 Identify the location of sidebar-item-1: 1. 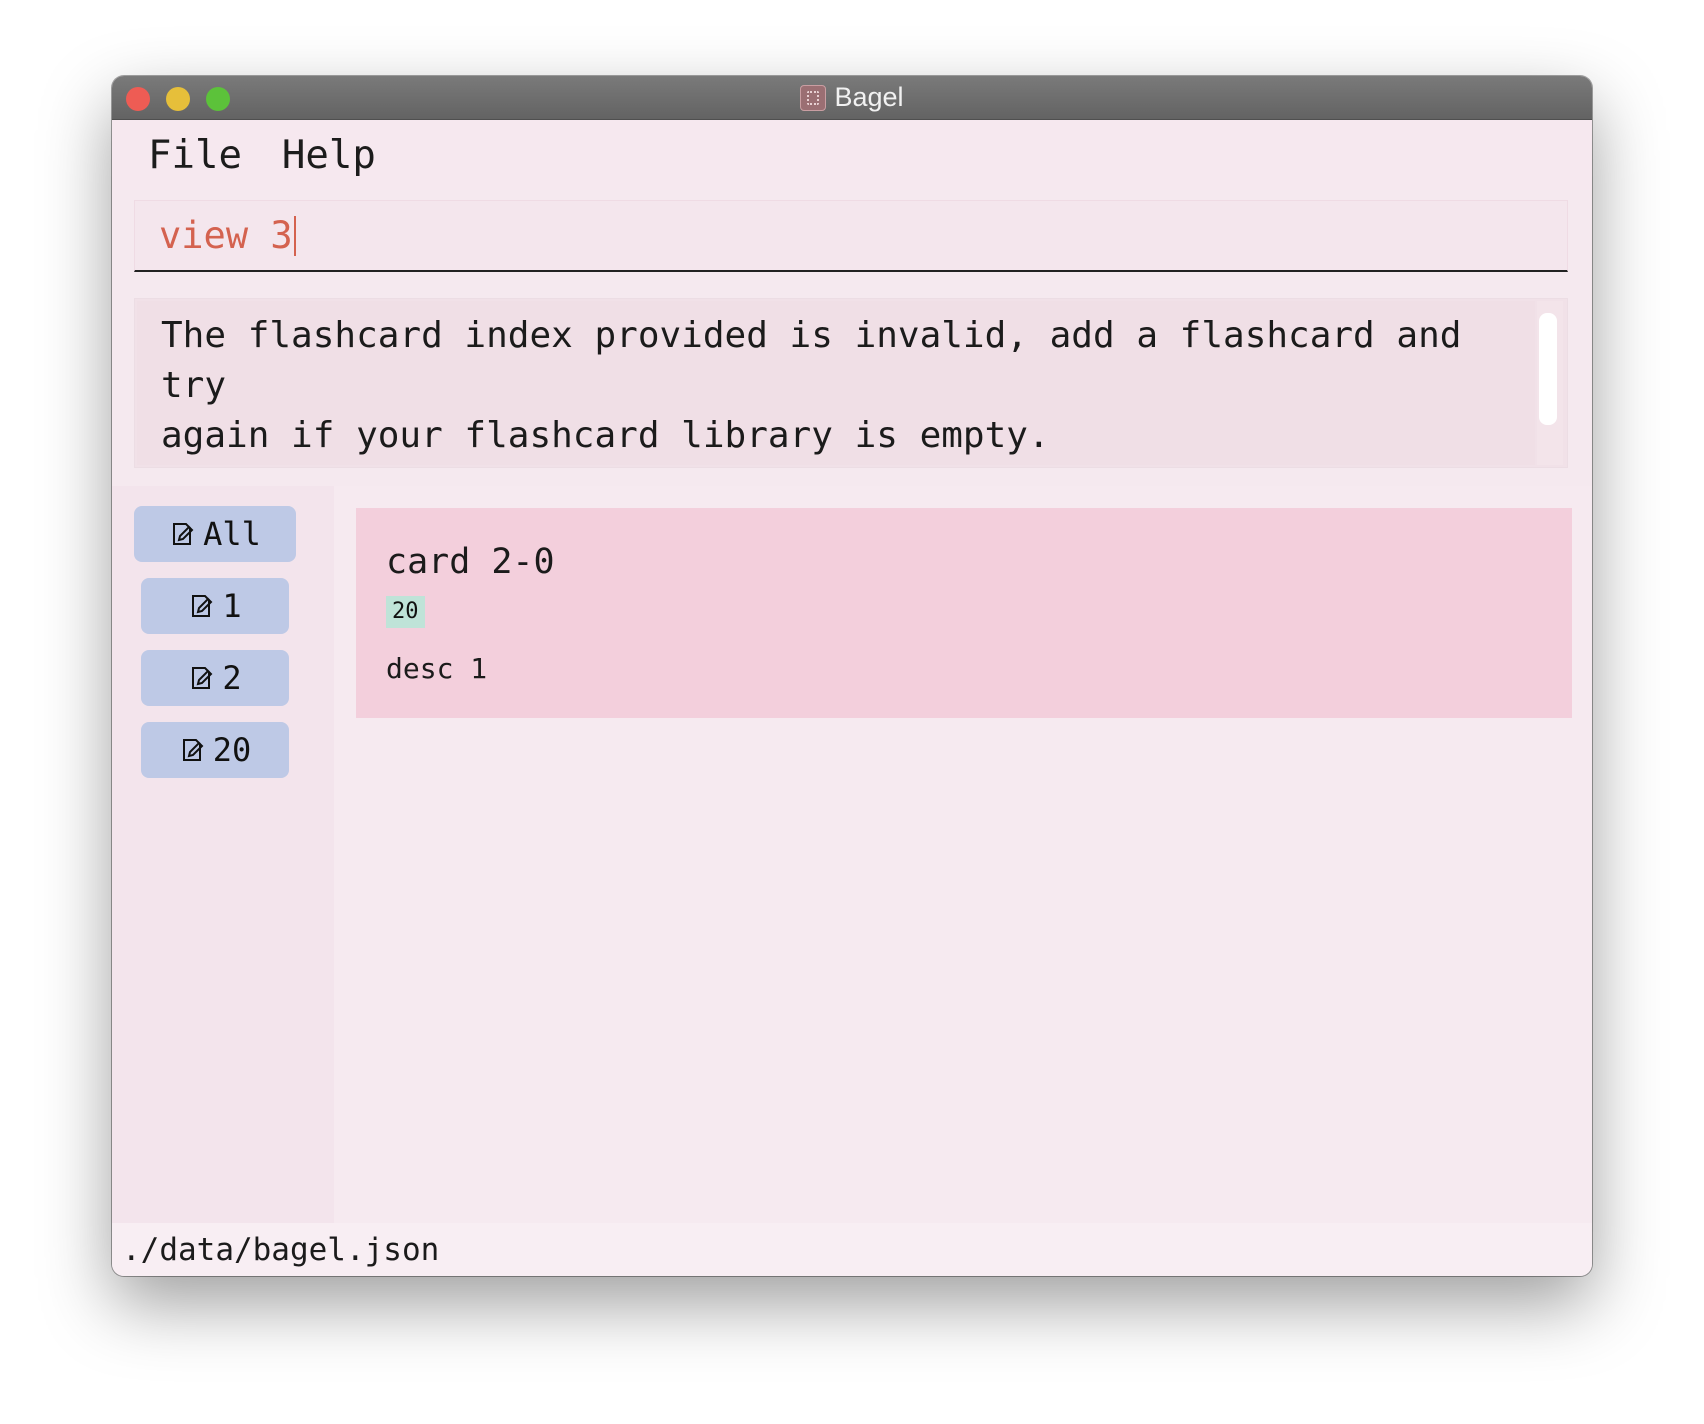
(215, 606).